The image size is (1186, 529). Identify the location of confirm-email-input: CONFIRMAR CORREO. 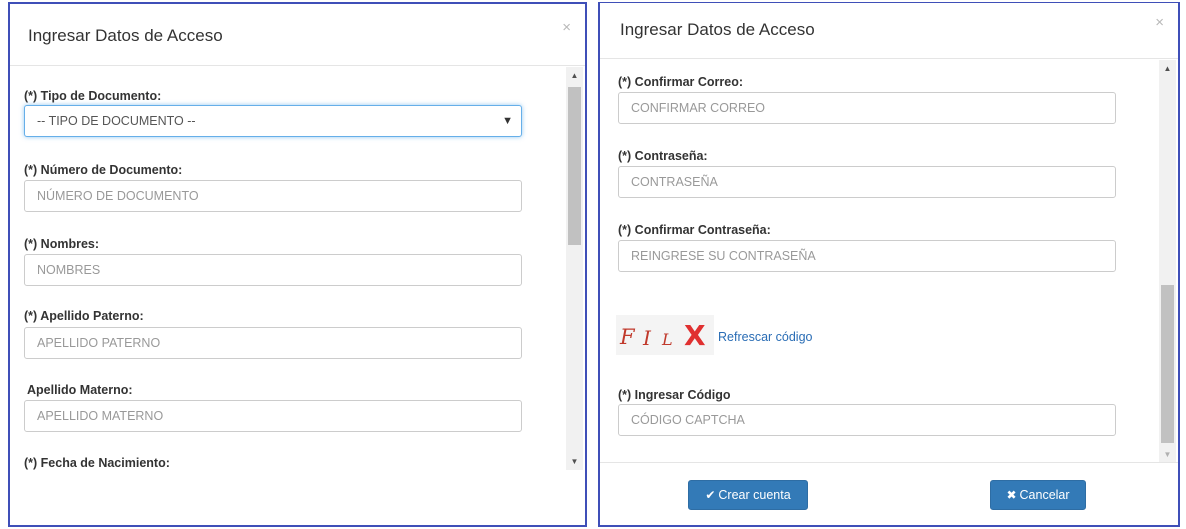
(867, 108).